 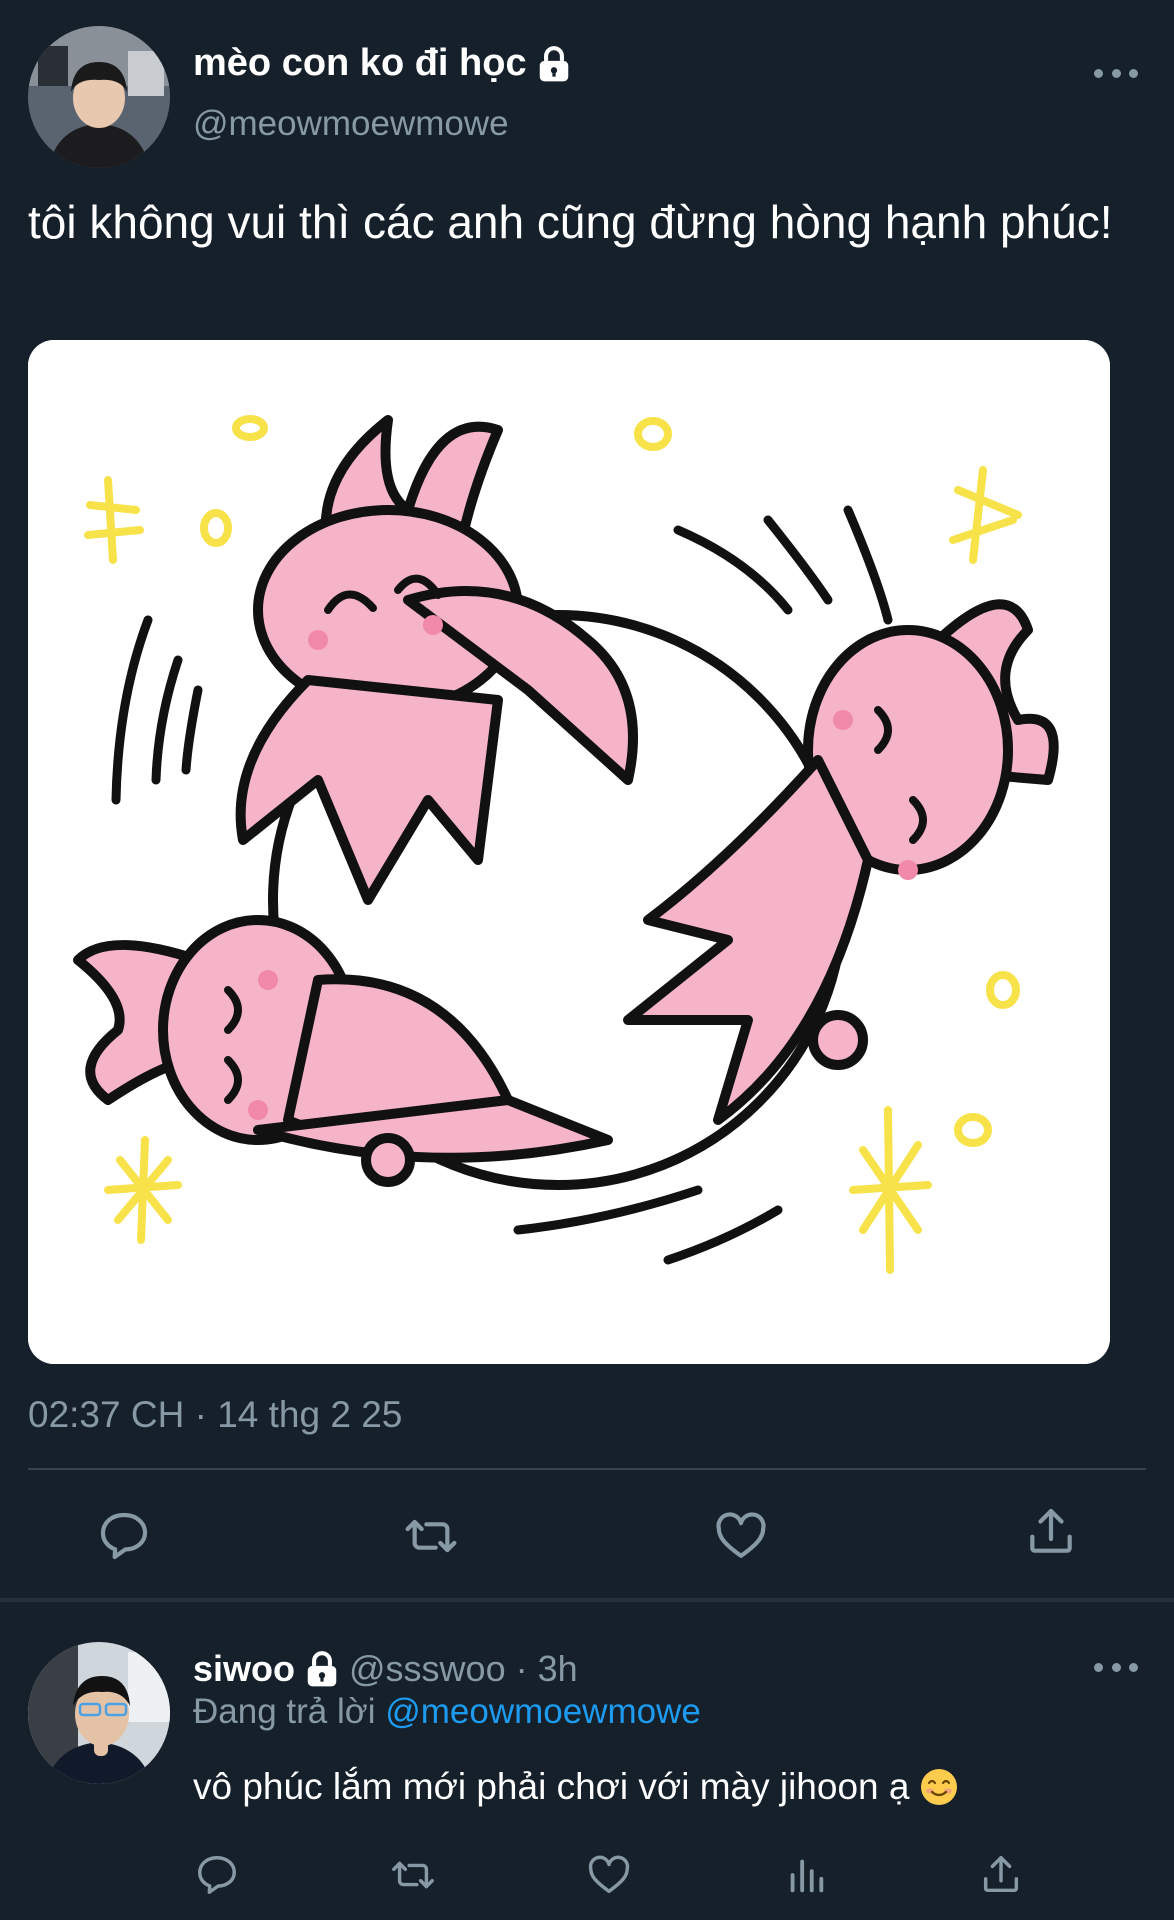 I want to click on section-separator, so click(x=587, y=1600).